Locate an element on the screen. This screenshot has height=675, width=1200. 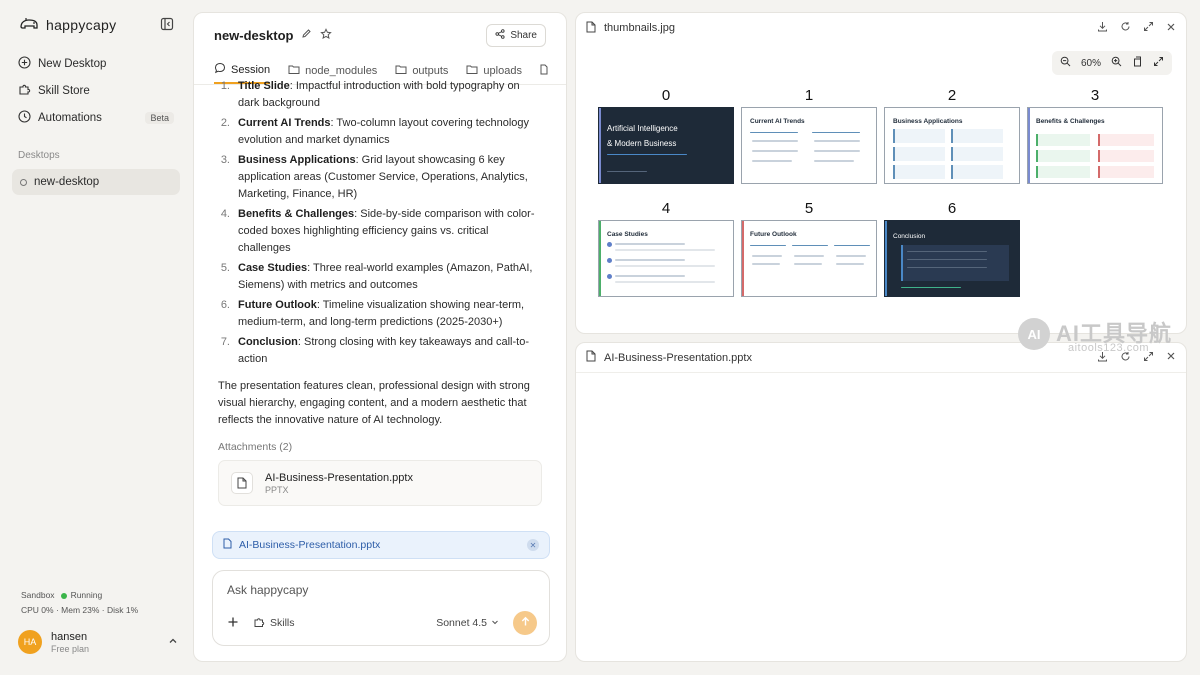
sandbox-stats: CPU 0% · Mem 23% · Disk 1% is located at coordinates (80, 610).